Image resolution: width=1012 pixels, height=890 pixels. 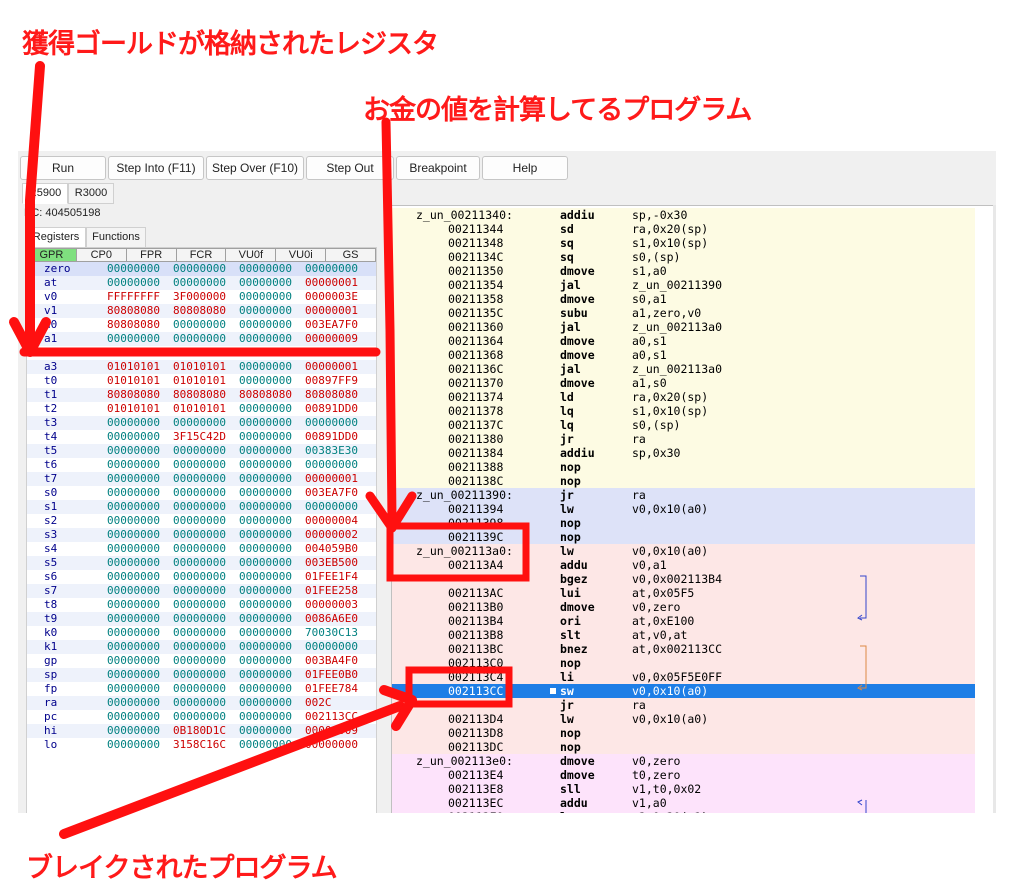 What do you see at coordinates (683, 509) in the screenshot?
I see `disasm-line: 00211394 lw v0,0x10(a0)` at bounding box center [683, 509].